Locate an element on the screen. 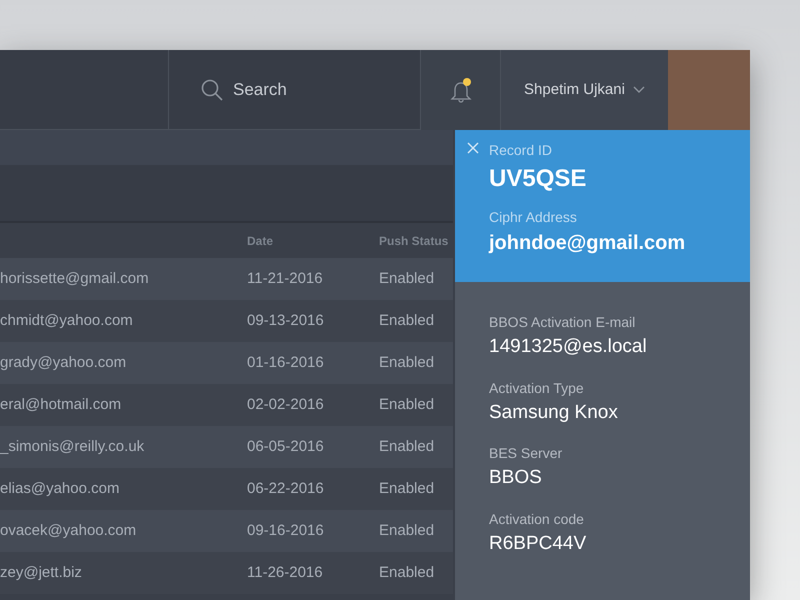 This screenshot has height=600, width=800. close-icon is located at coordinates (473, 148).